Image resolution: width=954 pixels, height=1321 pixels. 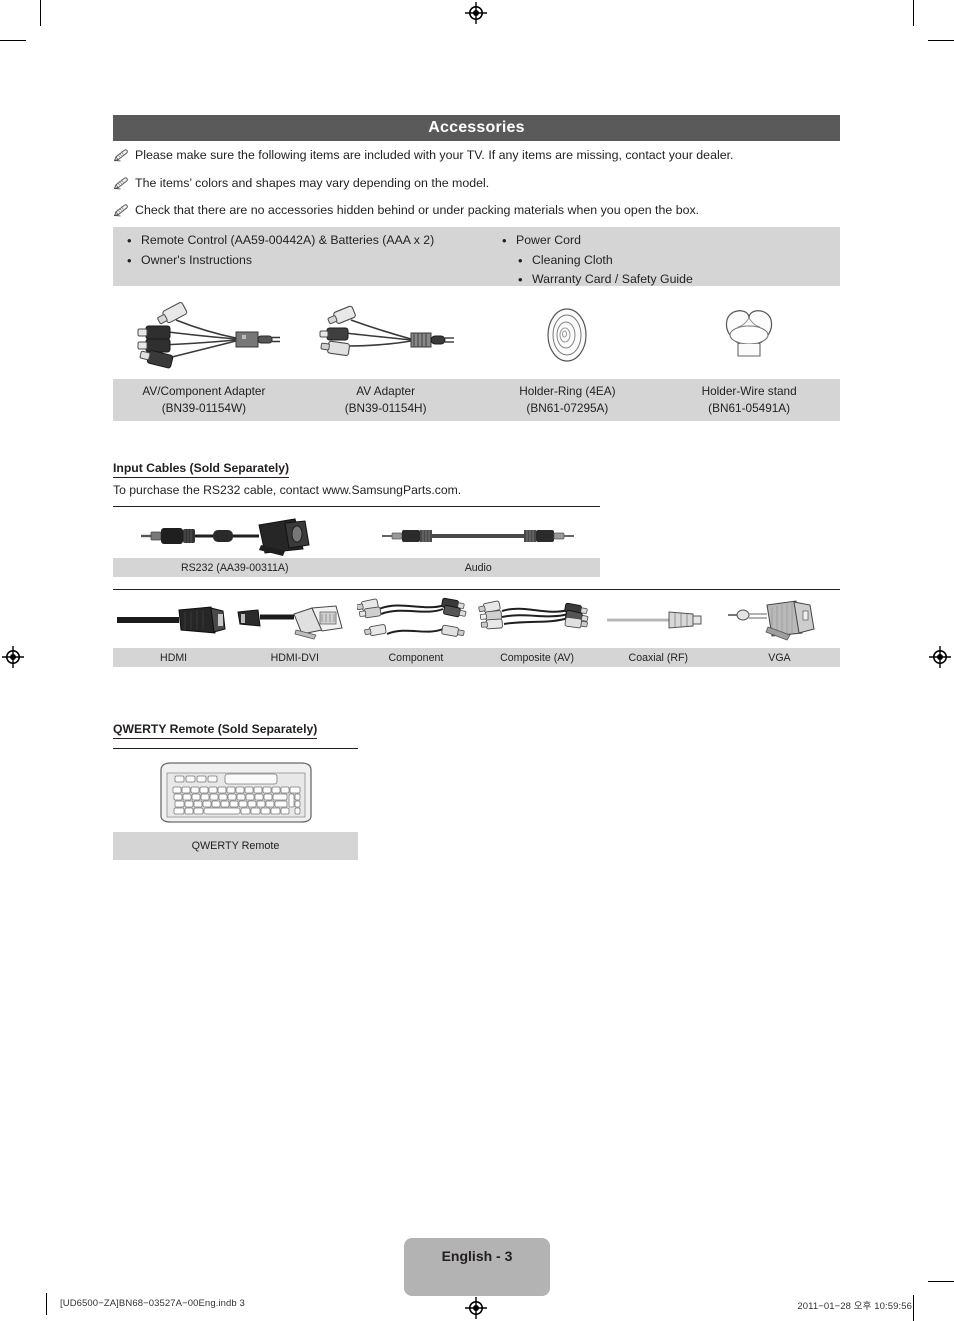 I want to click on footer-separator-left-tick, so click(x=47, y=1304).